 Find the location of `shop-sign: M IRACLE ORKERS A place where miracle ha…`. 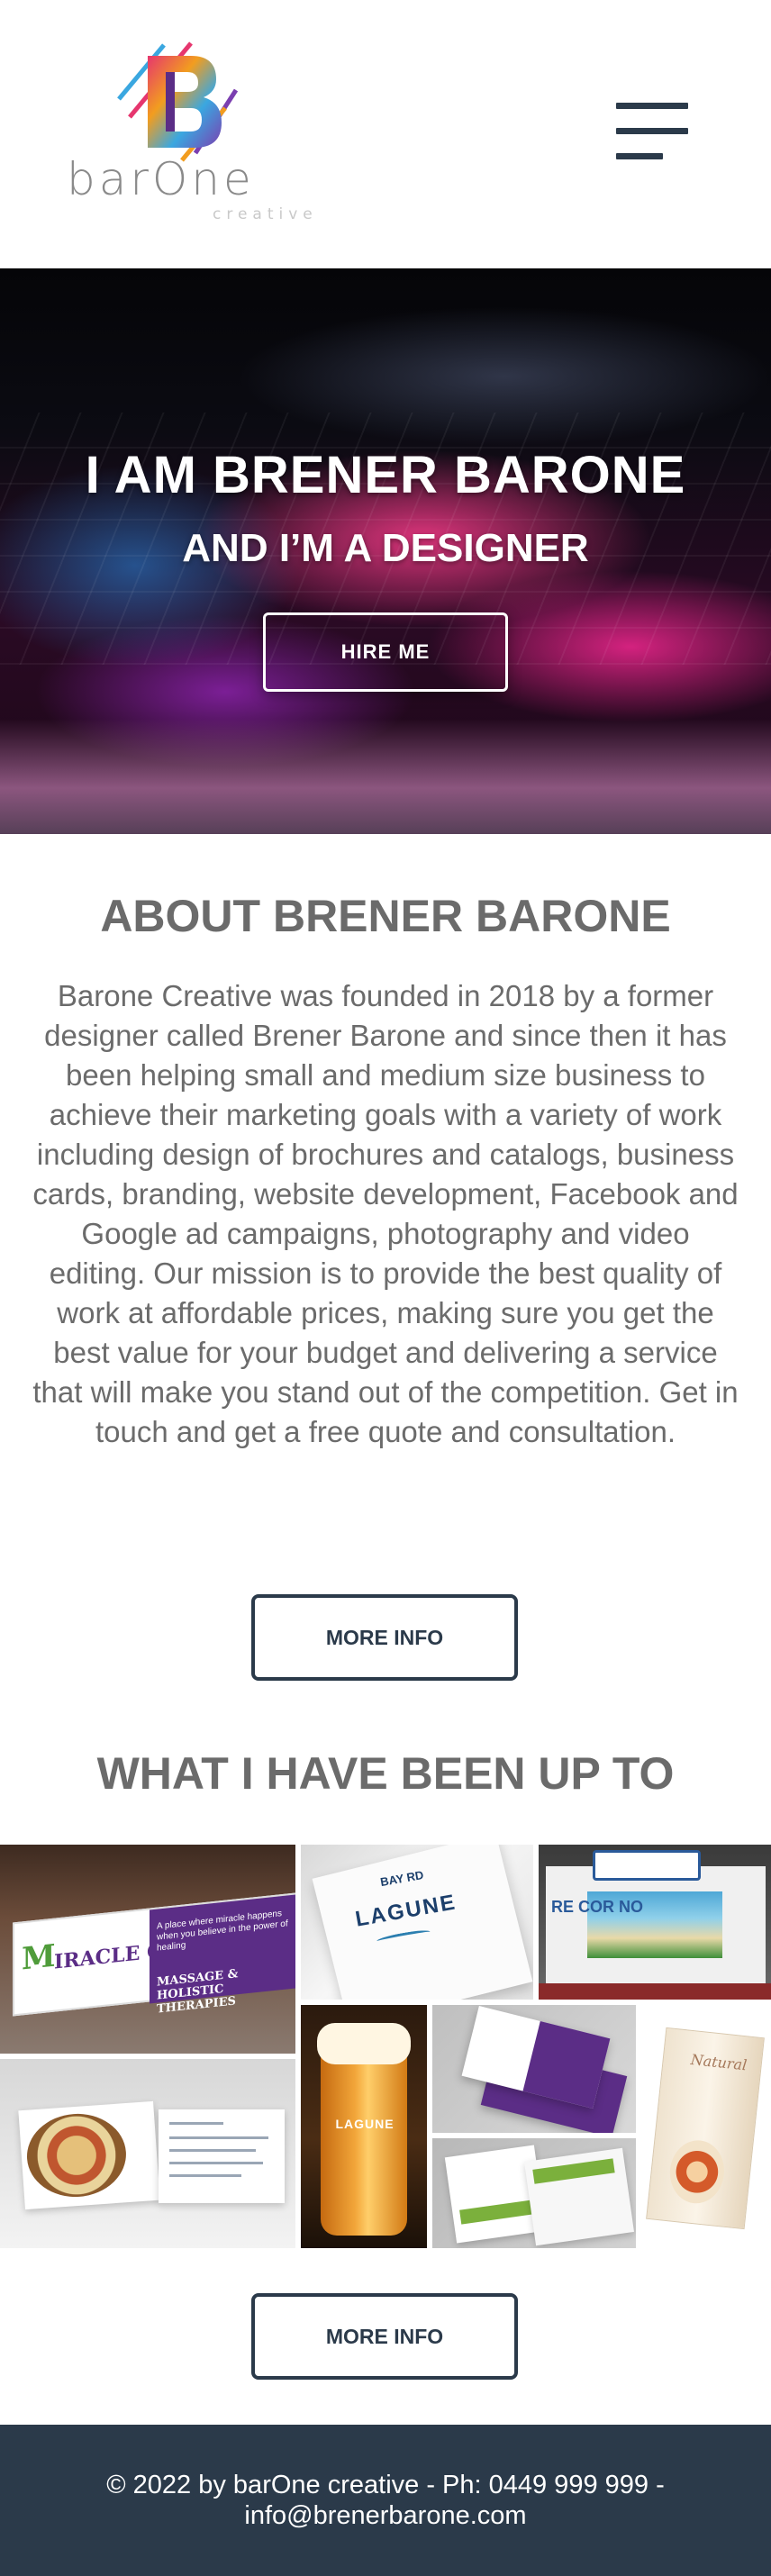

shop-sign: M IRACLE ORKERS A place where miracle ha… is located at coordinates (154, 1954).